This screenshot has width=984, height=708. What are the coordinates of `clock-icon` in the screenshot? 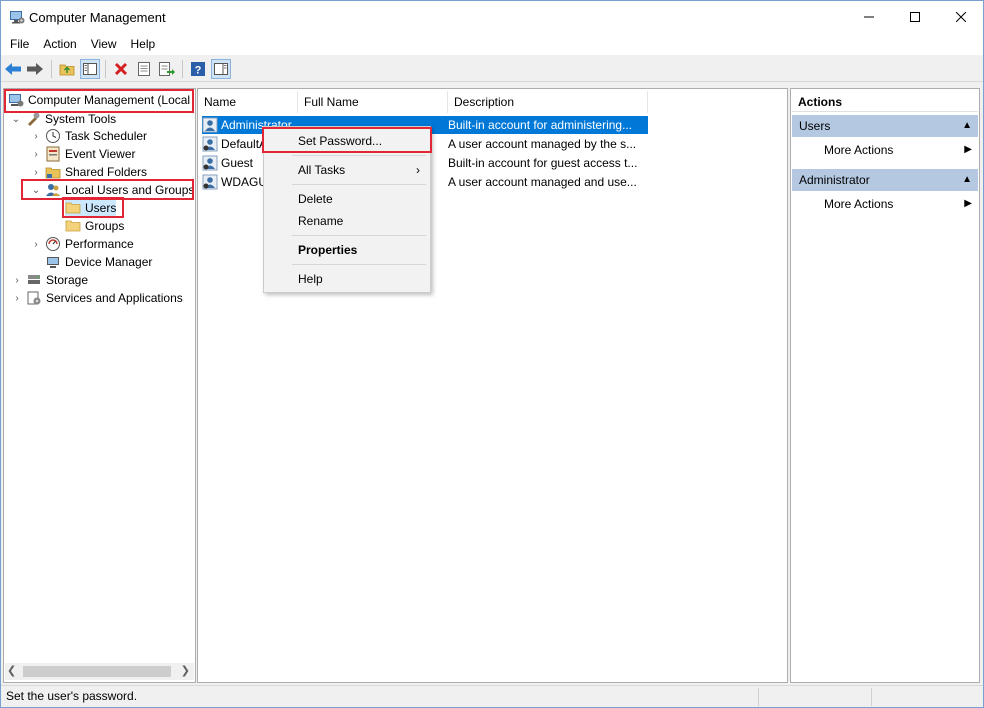 It's located at (53, 136).